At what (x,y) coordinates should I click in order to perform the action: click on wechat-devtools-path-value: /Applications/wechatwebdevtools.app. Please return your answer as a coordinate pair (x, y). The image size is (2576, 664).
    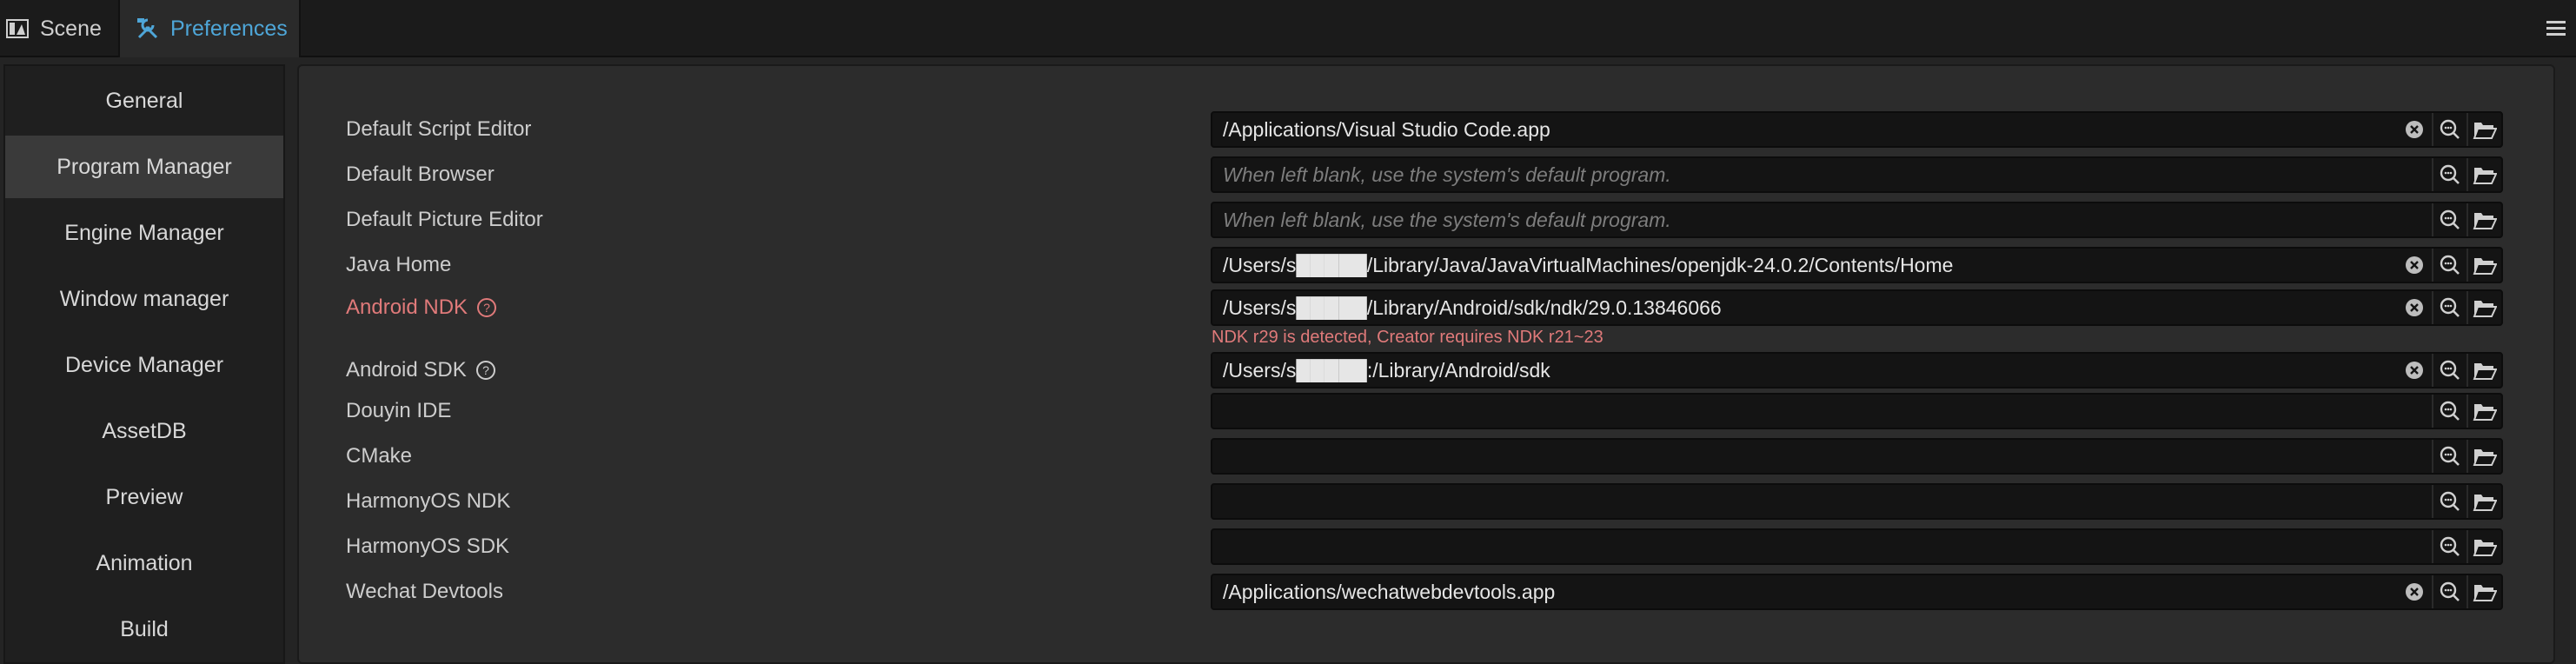
    Looking at the image, I should click on (1804, 593).